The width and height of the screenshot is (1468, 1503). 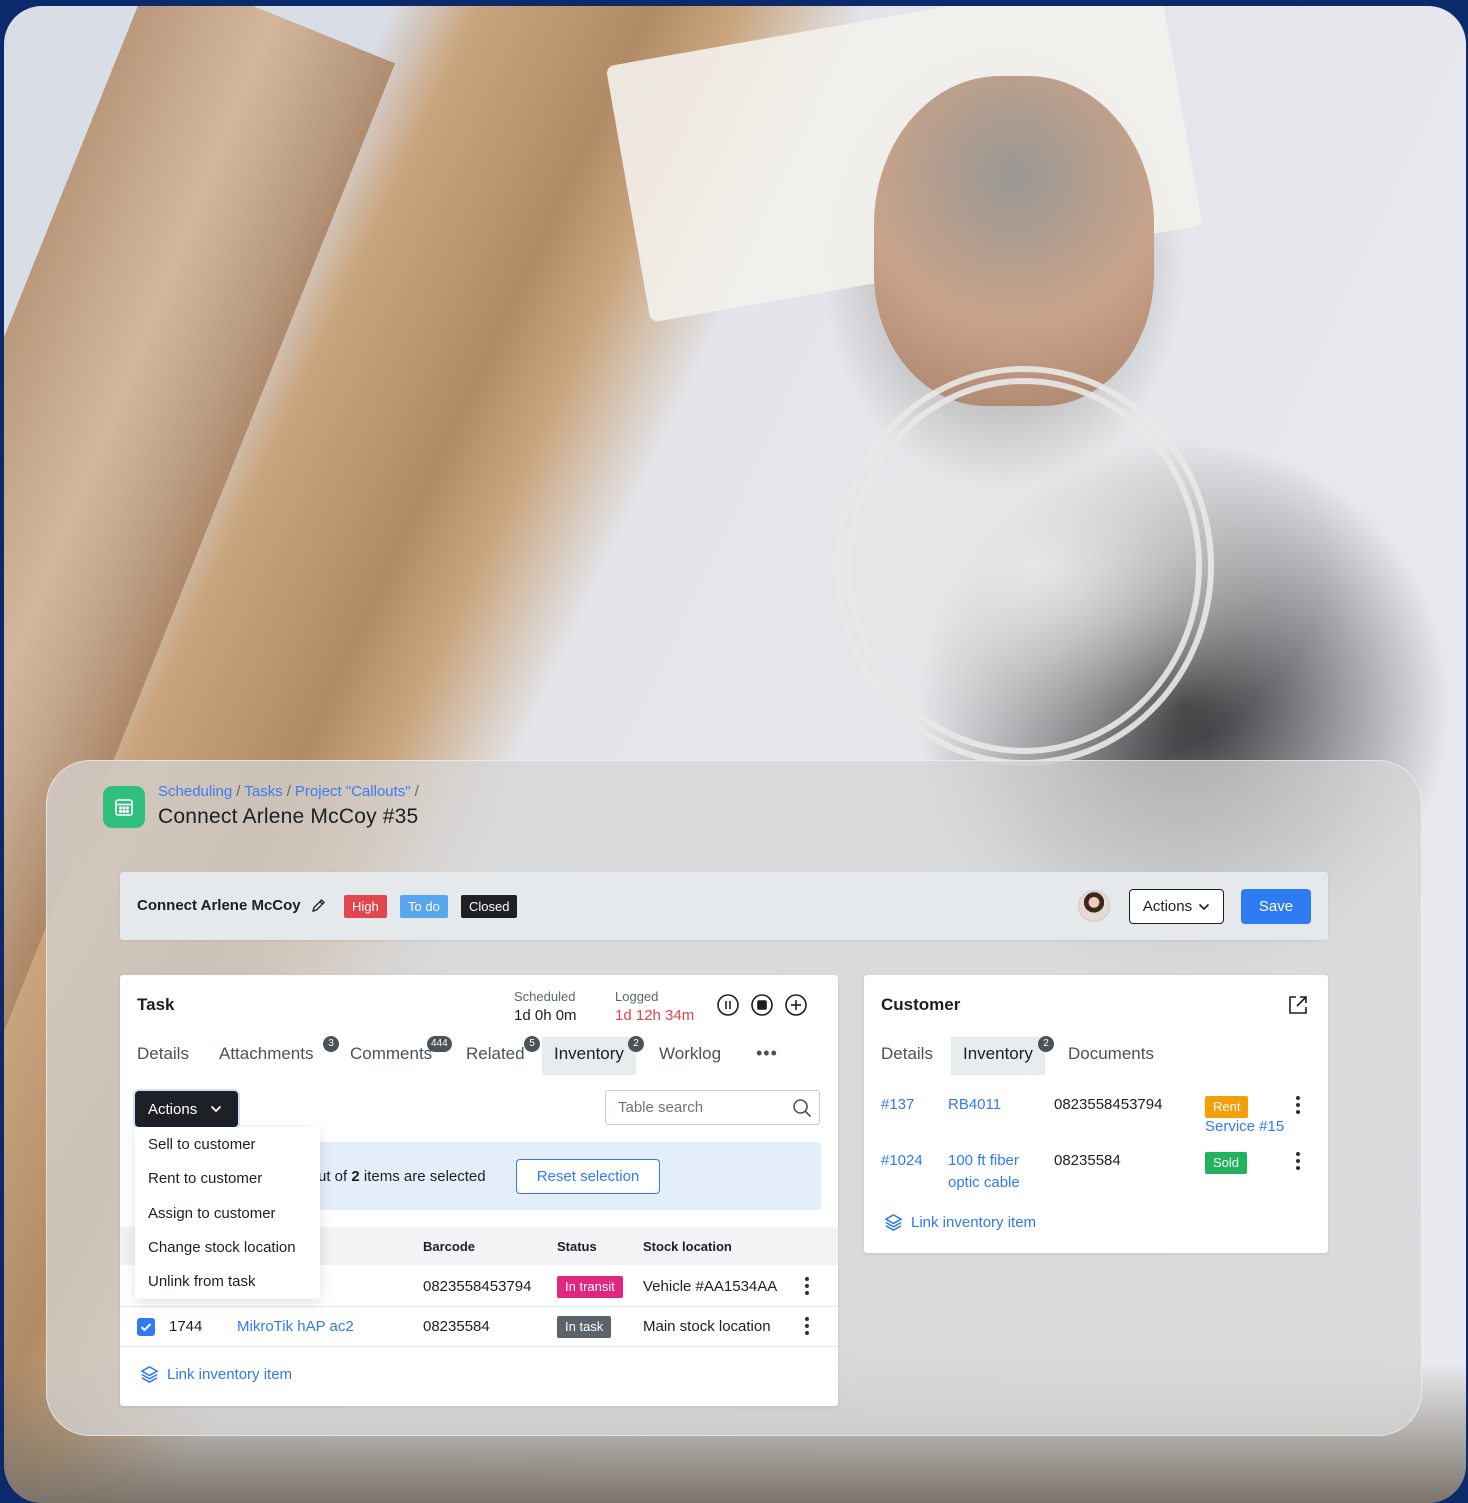 What do you see at coordinates (921, 1004) in the screenshot?
I see `customer-card-title: Customer` at bounding box center [921, 1004].